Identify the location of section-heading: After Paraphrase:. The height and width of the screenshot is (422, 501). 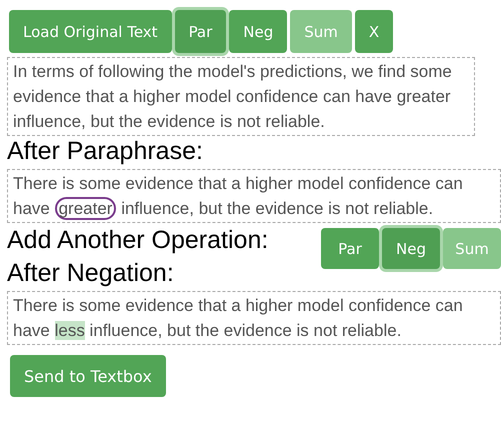
(105, 151).